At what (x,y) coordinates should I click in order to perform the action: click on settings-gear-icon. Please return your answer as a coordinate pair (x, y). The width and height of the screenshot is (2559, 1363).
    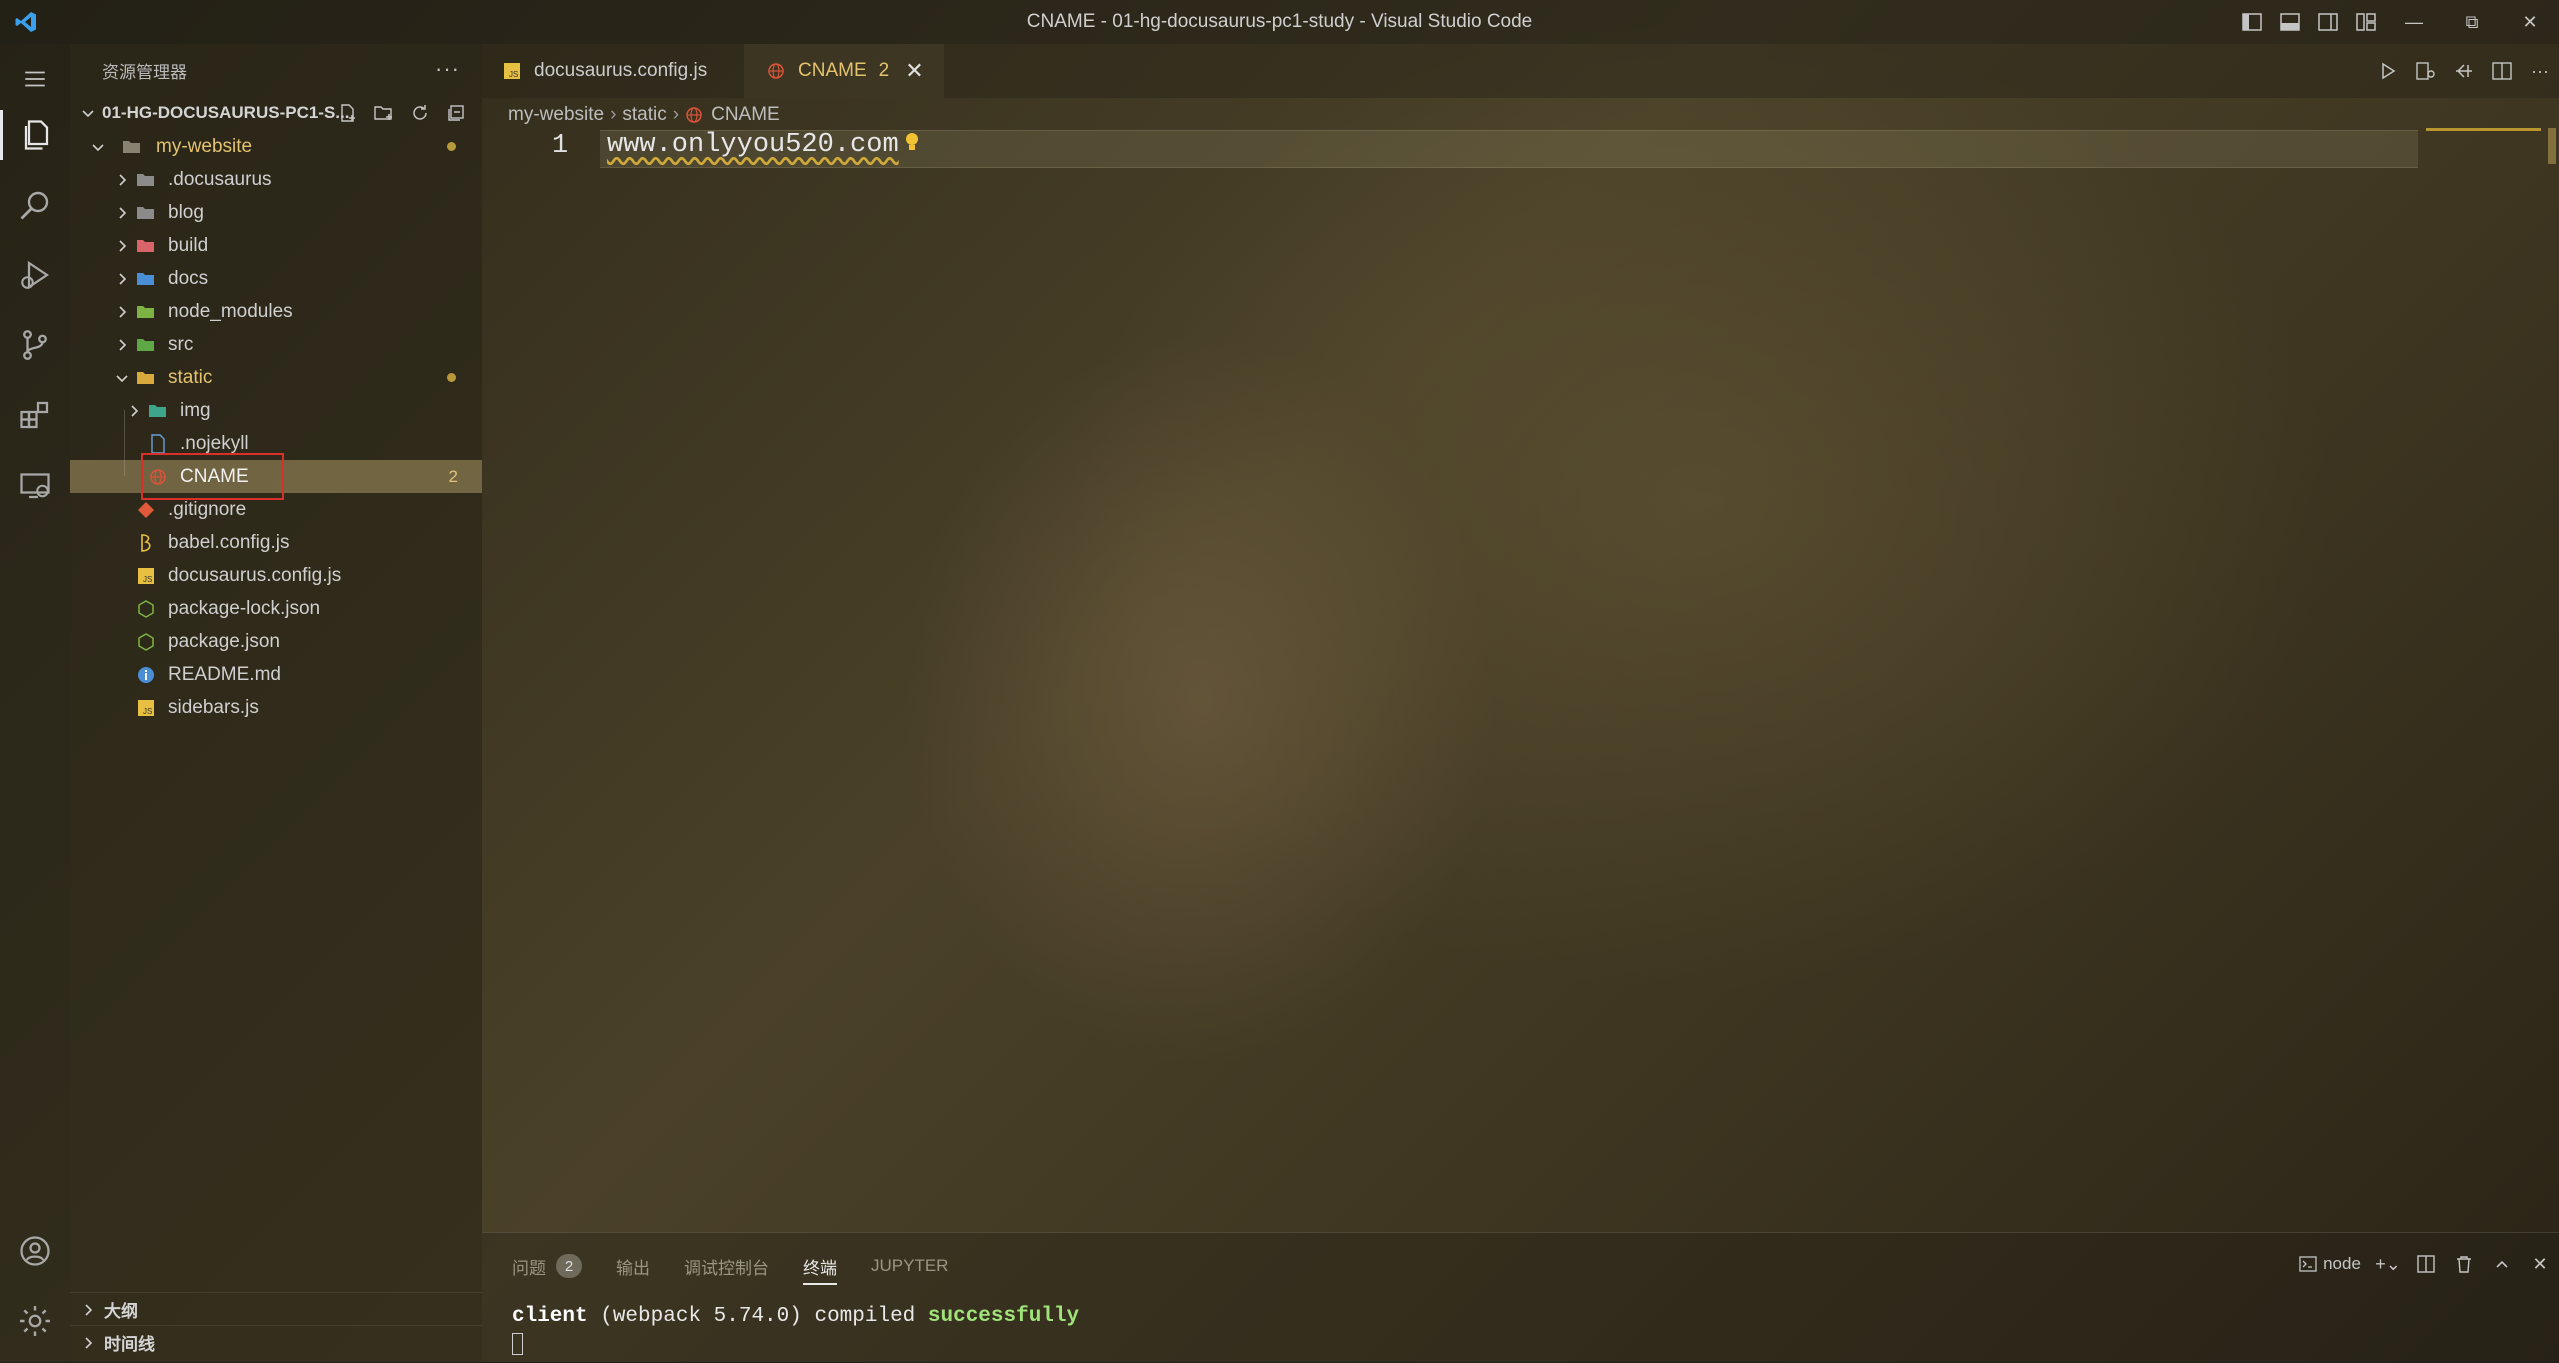
    Looking at the image, I should click on (35, 1321).